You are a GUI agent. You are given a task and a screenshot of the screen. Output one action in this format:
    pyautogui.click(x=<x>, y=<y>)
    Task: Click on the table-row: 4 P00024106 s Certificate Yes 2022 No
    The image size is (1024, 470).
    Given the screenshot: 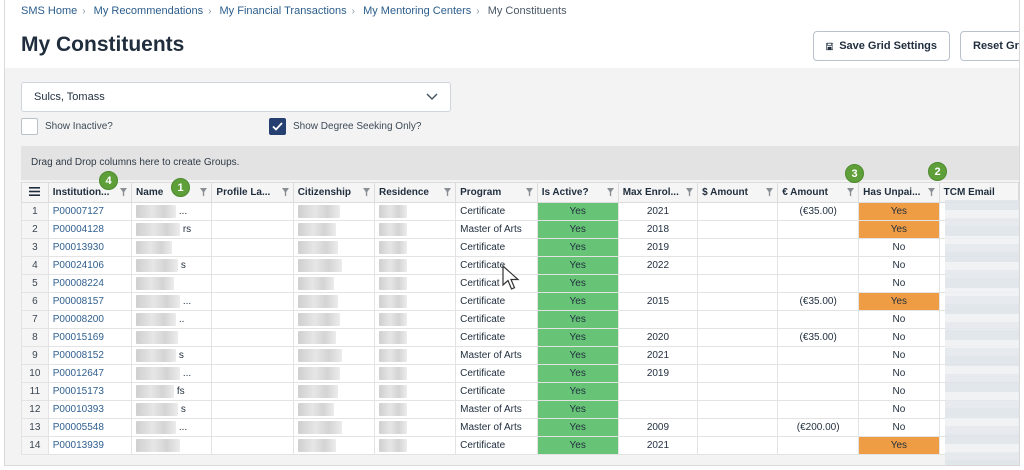 What is the action you would take?
    pyautogui.click(x=520, y=265)
    